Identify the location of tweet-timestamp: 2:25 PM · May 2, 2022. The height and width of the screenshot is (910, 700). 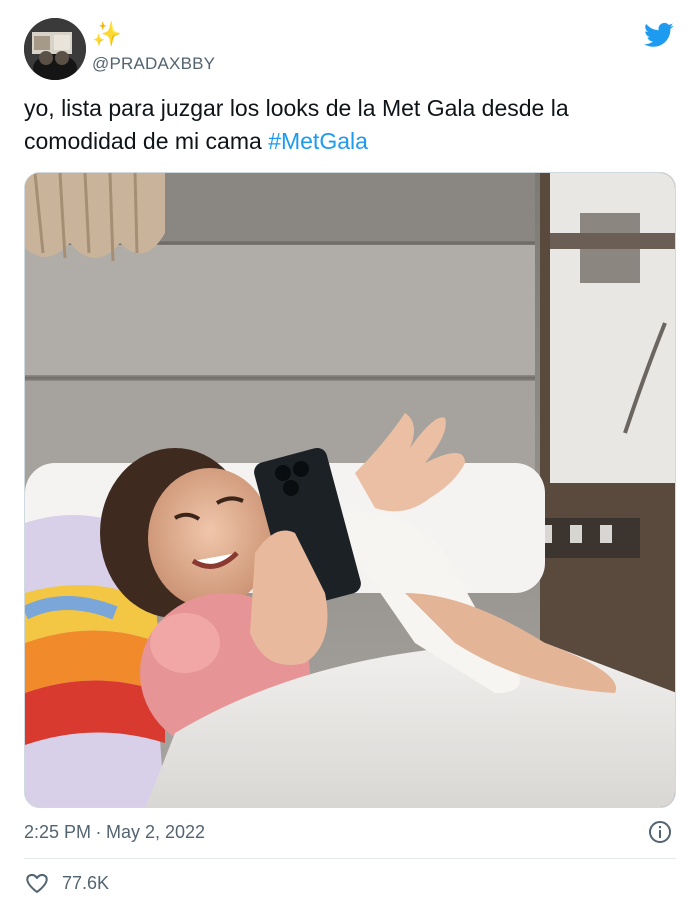
(350, 833).